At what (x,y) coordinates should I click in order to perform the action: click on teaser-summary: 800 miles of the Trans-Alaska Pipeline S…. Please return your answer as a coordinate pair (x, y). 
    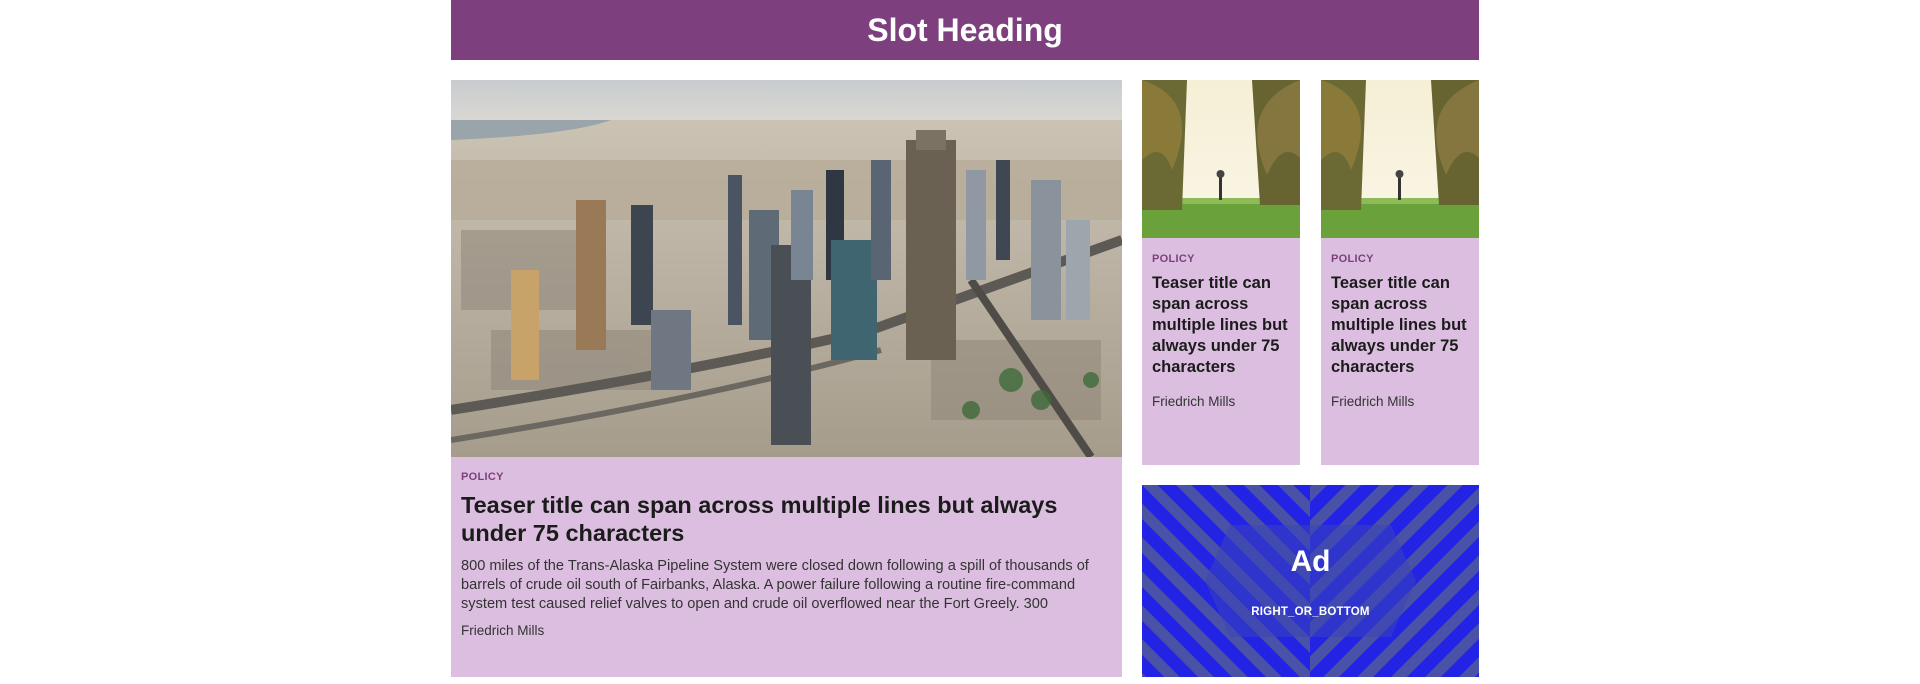
    Looking at the image, I should click on (775, 585).